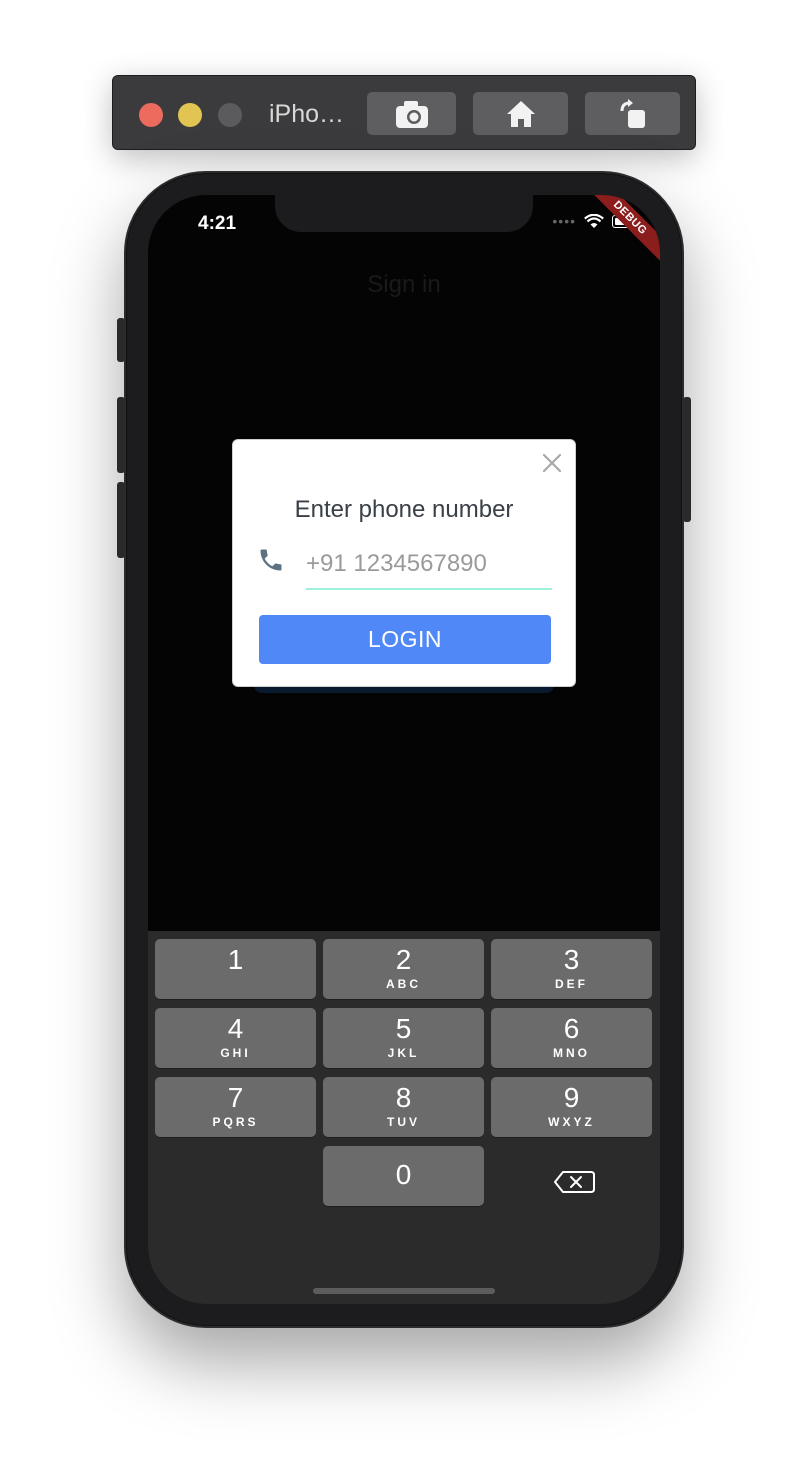 The height and width of the screenshot is (1478, 808). I want to click on key-number: 4, so click(235, 1028).